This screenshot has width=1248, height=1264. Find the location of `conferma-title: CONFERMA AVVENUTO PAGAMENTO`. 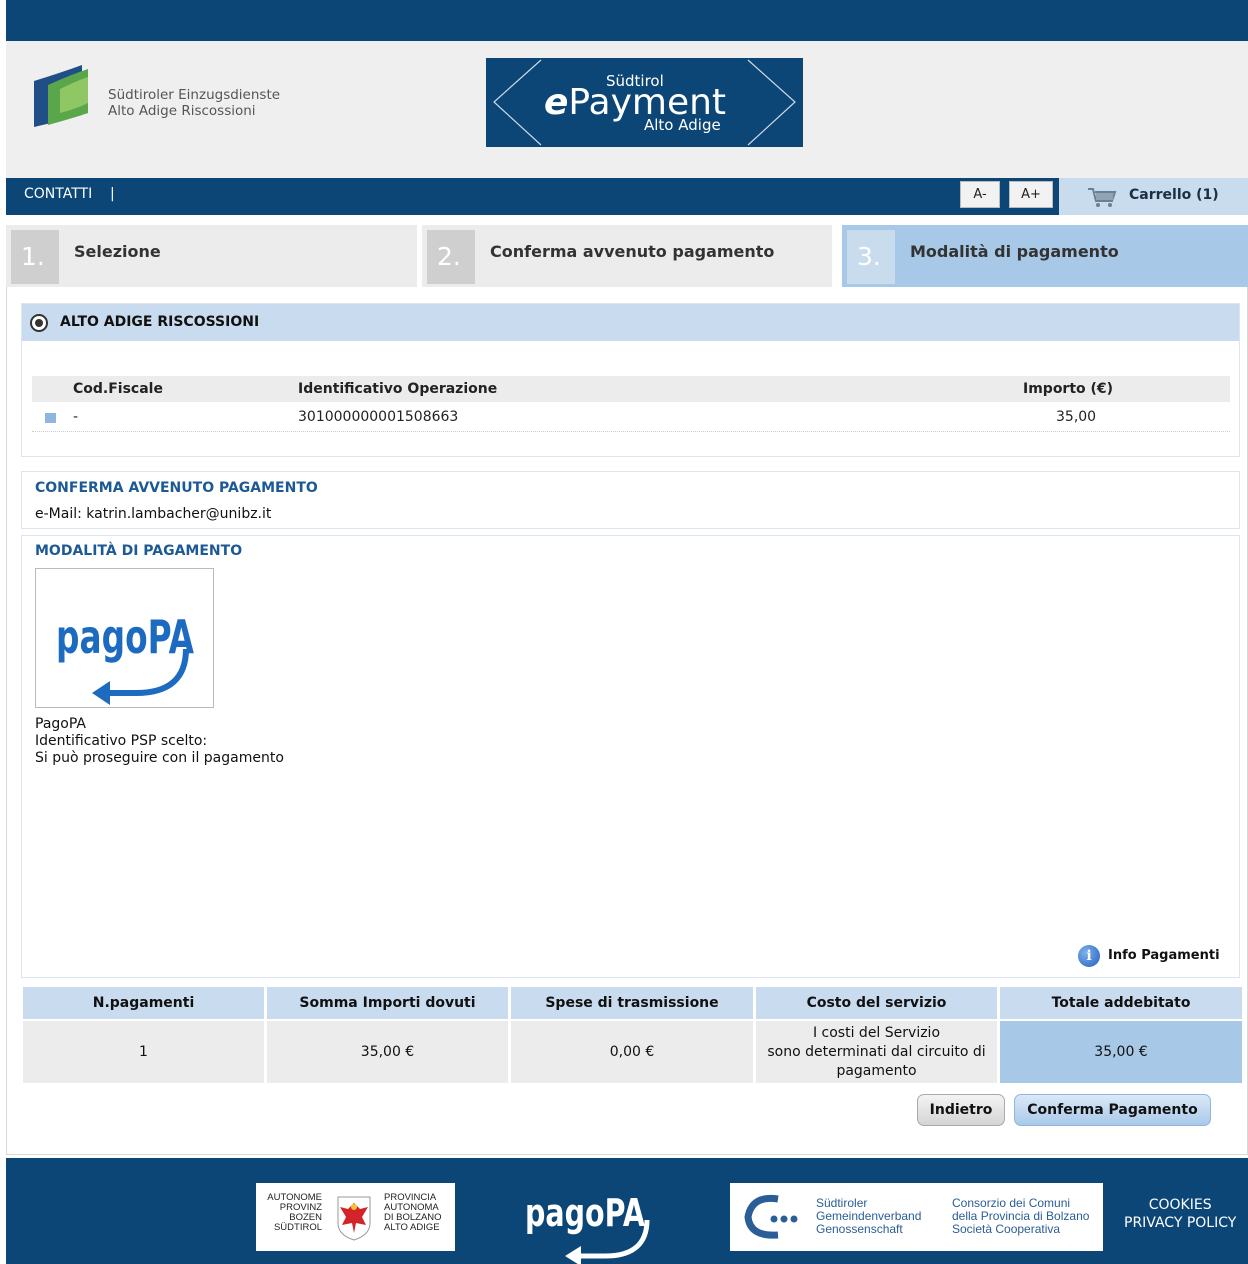

conferma-title: CONFERMA AVVENUTO PAGAMENTO is located at coordinates (176, 488).